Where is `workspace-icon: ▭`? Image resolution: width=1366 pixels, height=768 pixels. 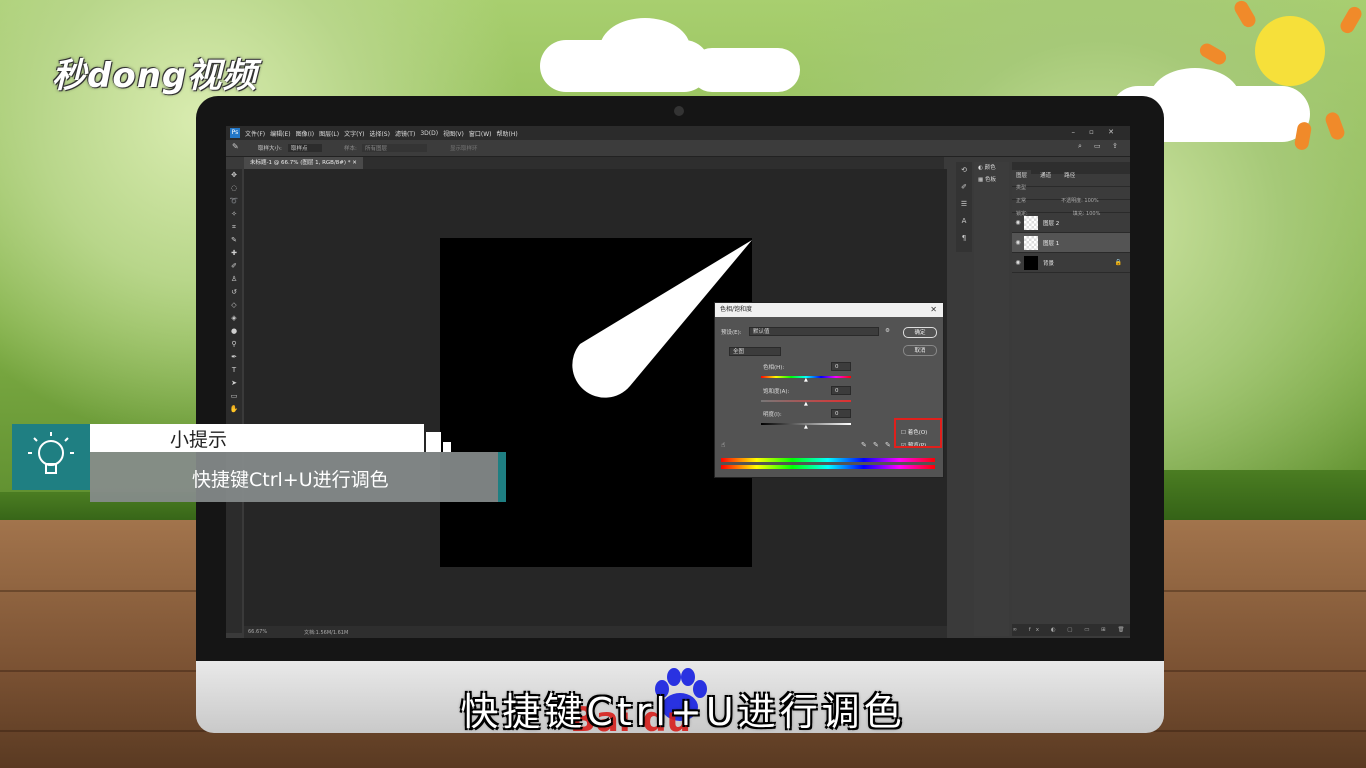 workspace-icon: ▭ is located at coordinates (1097, 146).